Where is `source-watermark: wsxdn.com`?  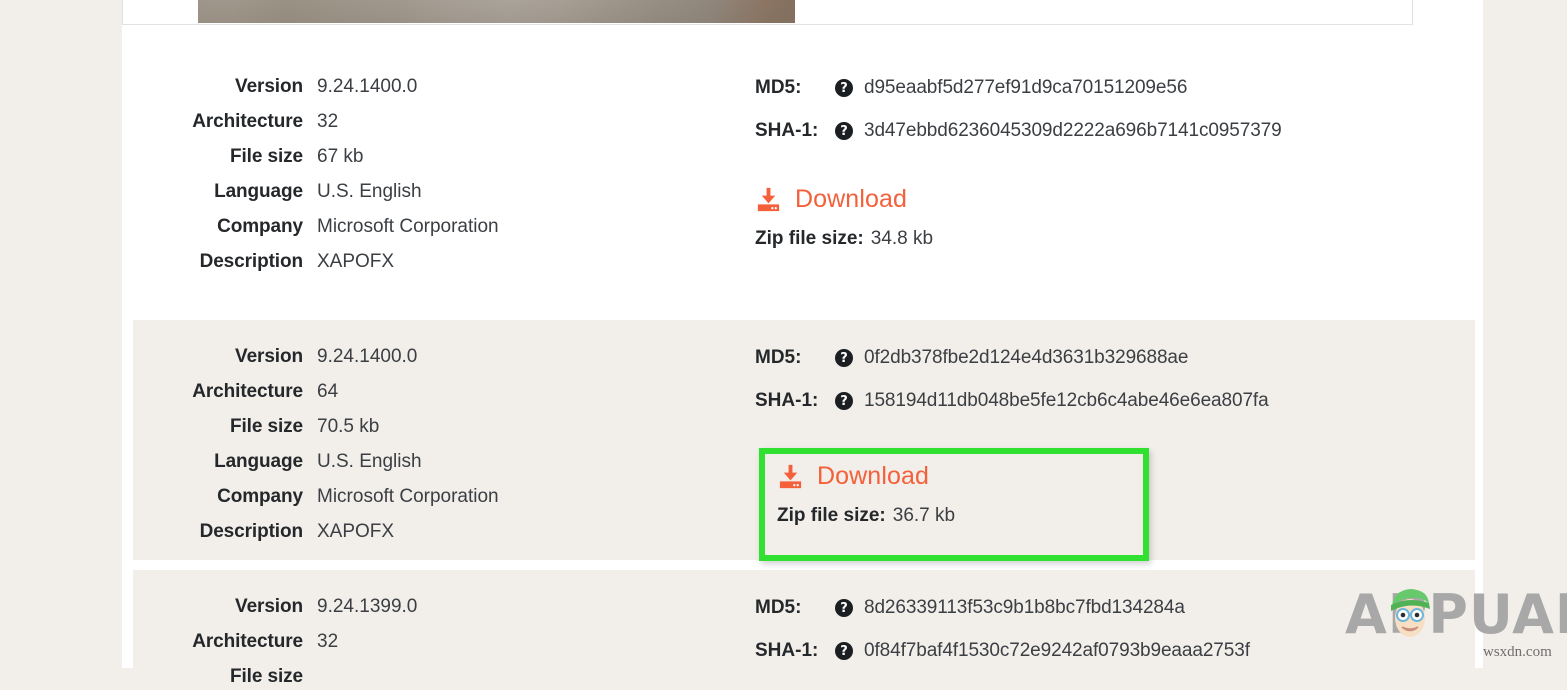 source-watermark: wsxdn.com is located at coordinates (1517, 652).